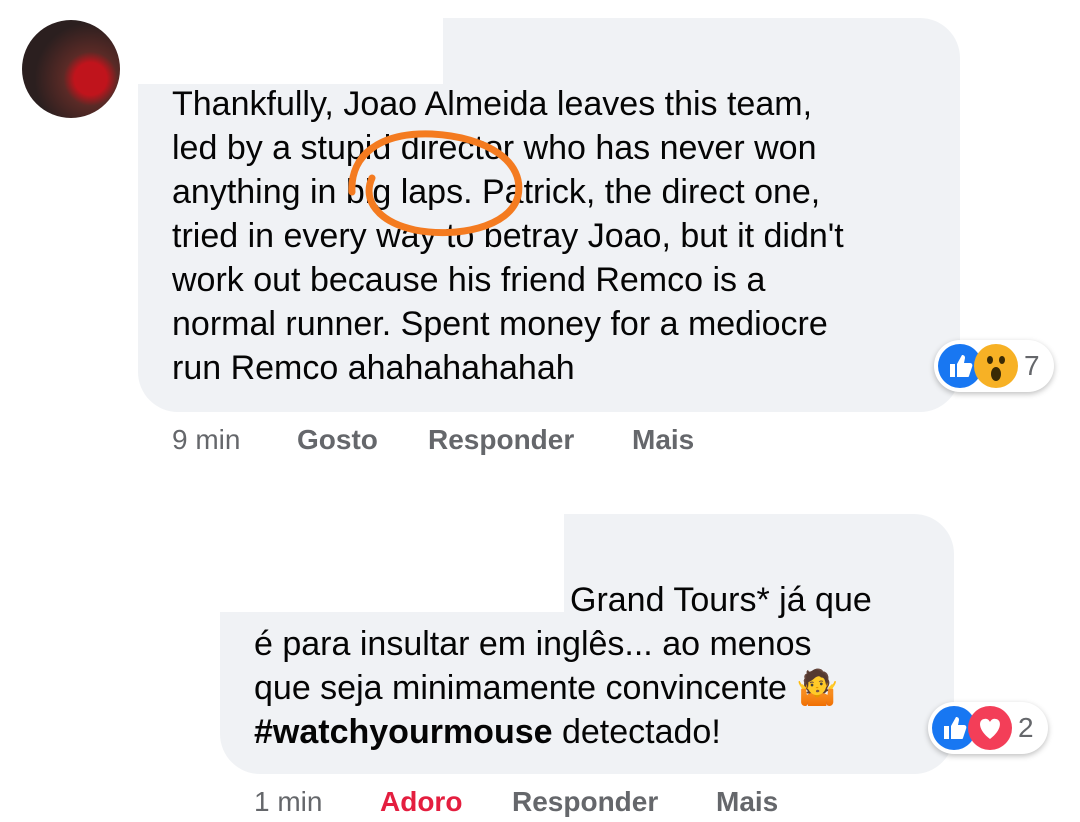  I want to click on like-button: Gosto, so click(337, 440).